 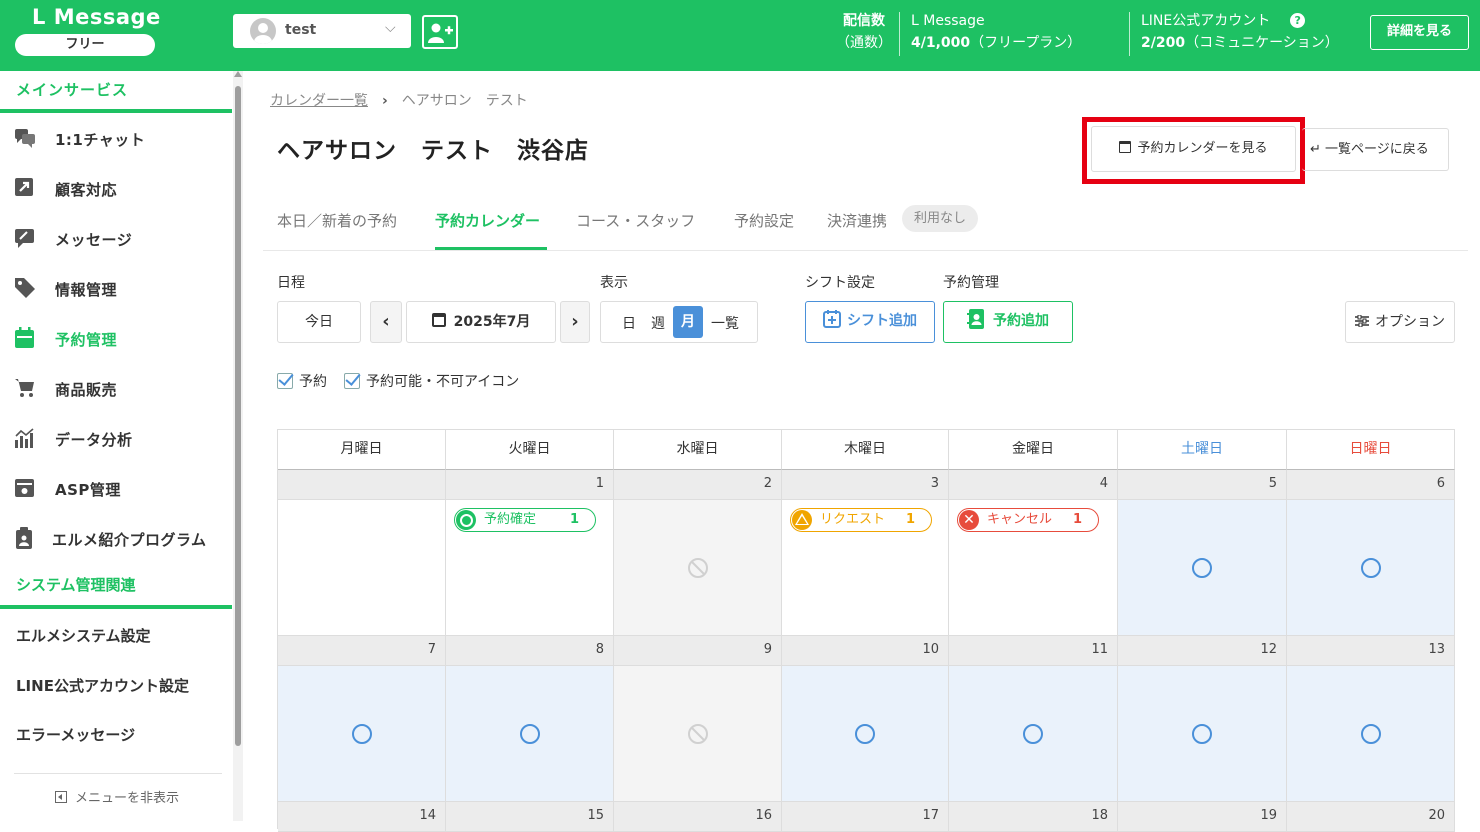 I want to click on sidebar-item-sales: 商品販売, so click(x=116, y=389).